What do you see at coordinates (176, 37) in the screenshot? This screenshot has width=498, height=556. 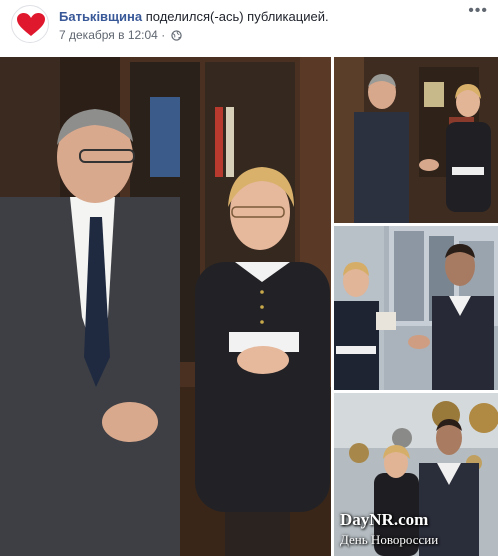 I see `globe-icon` at bounding box center [176, 37].